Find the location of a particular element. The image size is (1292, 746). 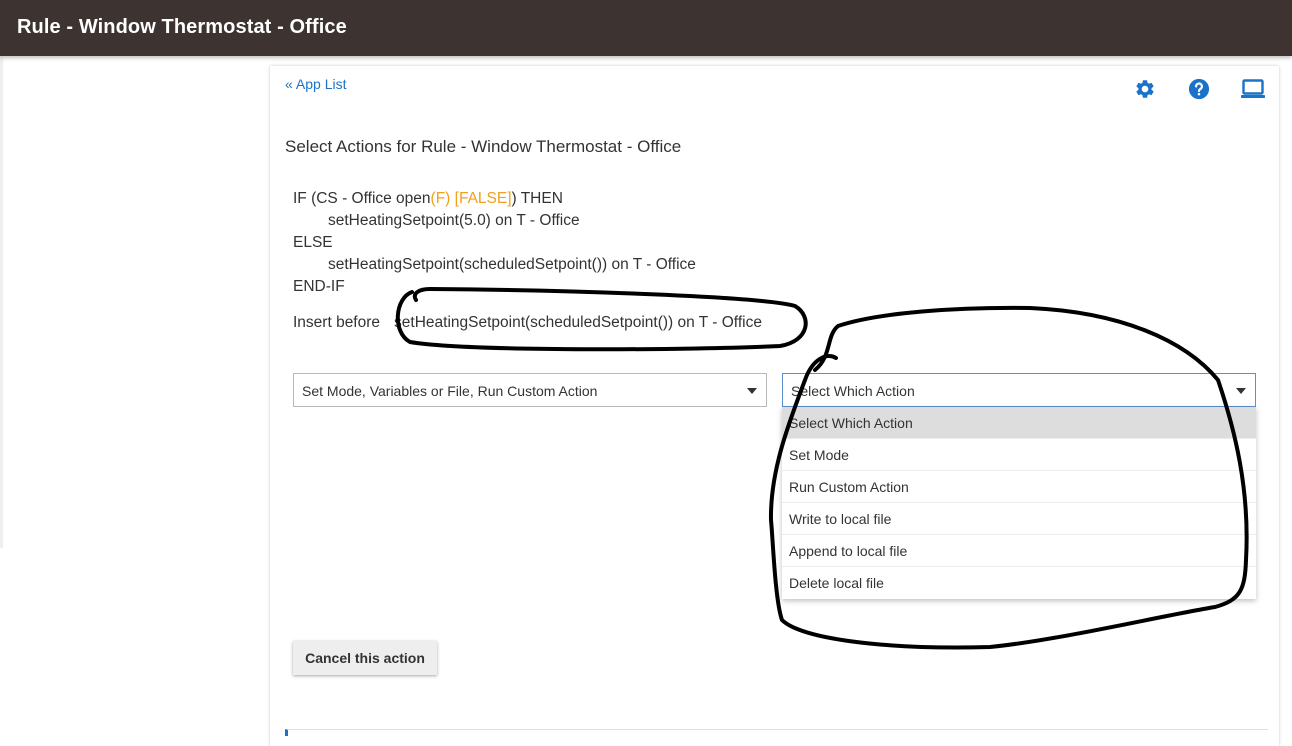

if-state: (F) [FALSE] is located at coordinates (471, 198).